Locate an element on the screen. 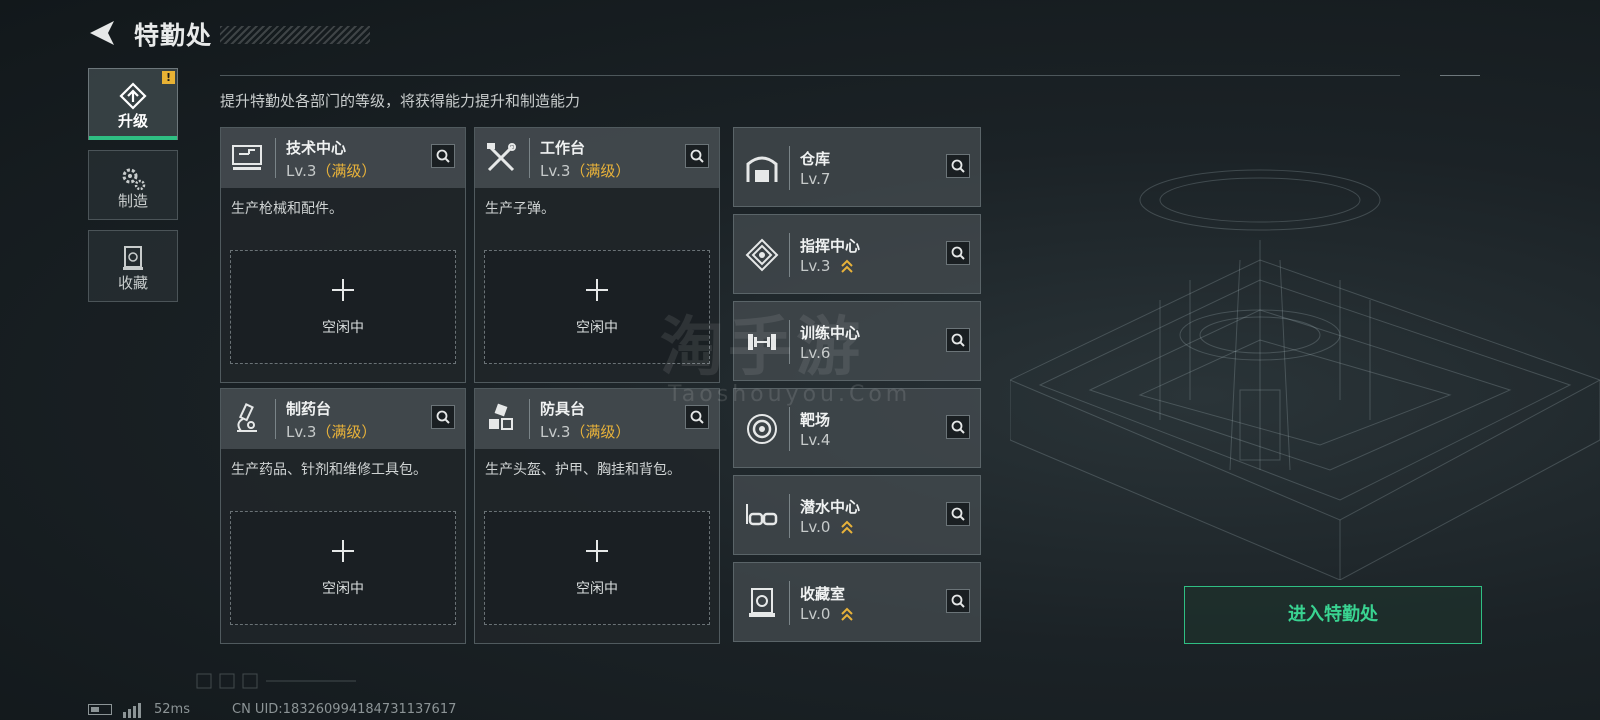 The image size is (1600, 720). sidebar-tab-label: 制造 is located at coordinates (132, 201).